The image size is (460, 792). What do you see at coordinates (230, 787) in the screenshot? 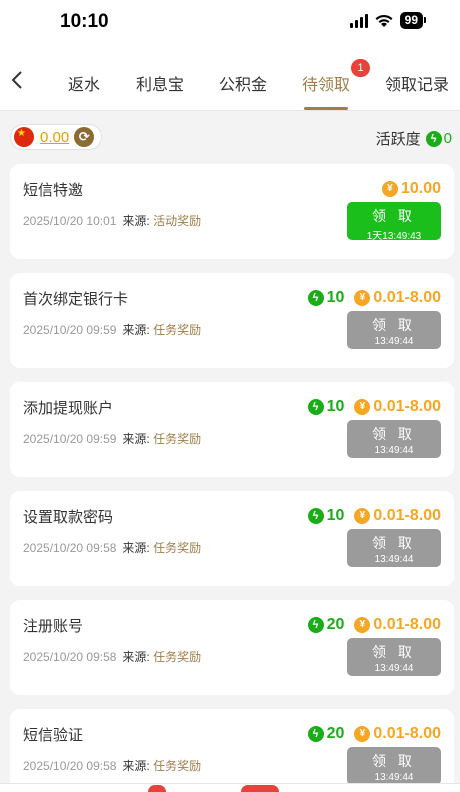
I see `bottom-nav` at bounding box center [230, 787].